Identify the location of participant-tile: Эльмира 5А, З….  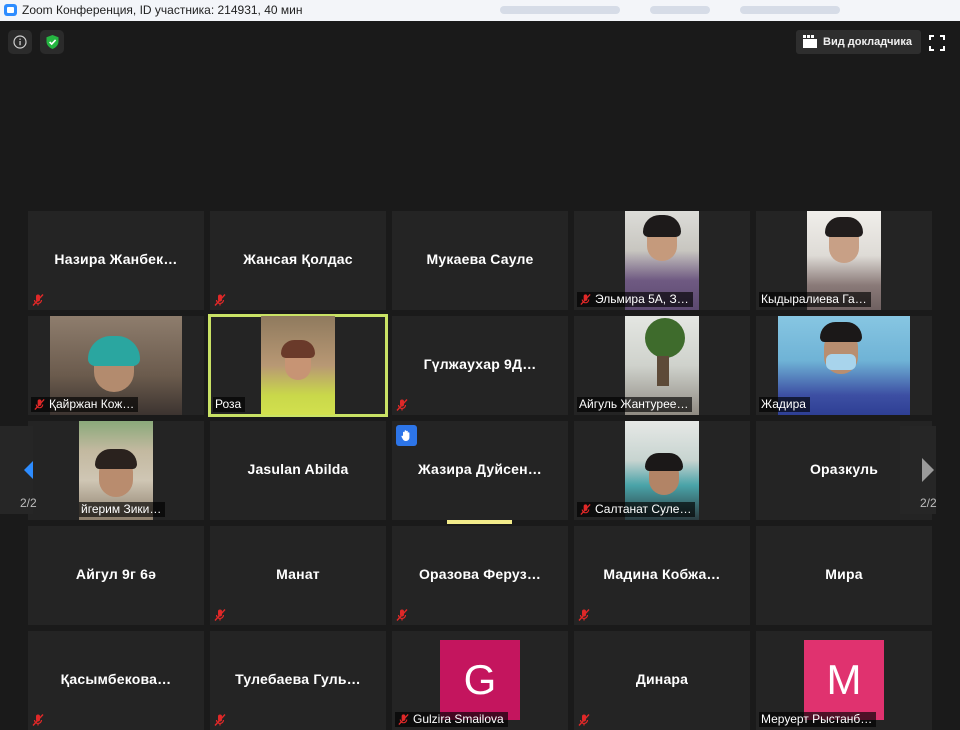
(662, 260).